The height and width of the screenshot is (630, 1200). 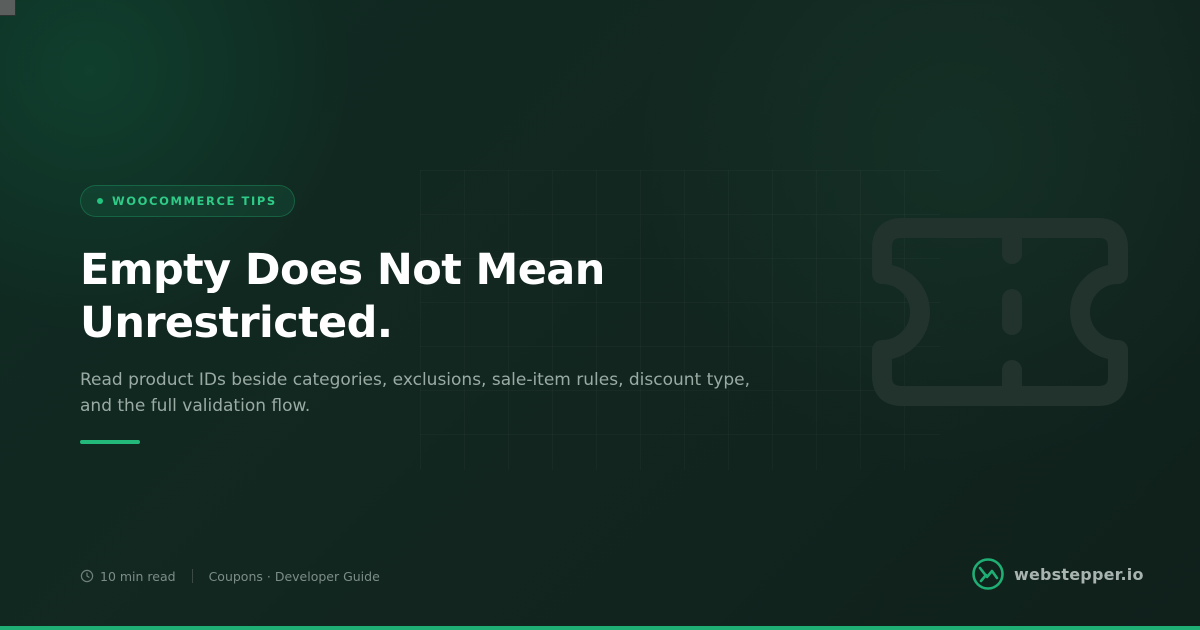 What do you see at coordinates (236, 323) in the screenshot?
I see `title-line-2: Unrestricted.` at bounding box center [236, 323].